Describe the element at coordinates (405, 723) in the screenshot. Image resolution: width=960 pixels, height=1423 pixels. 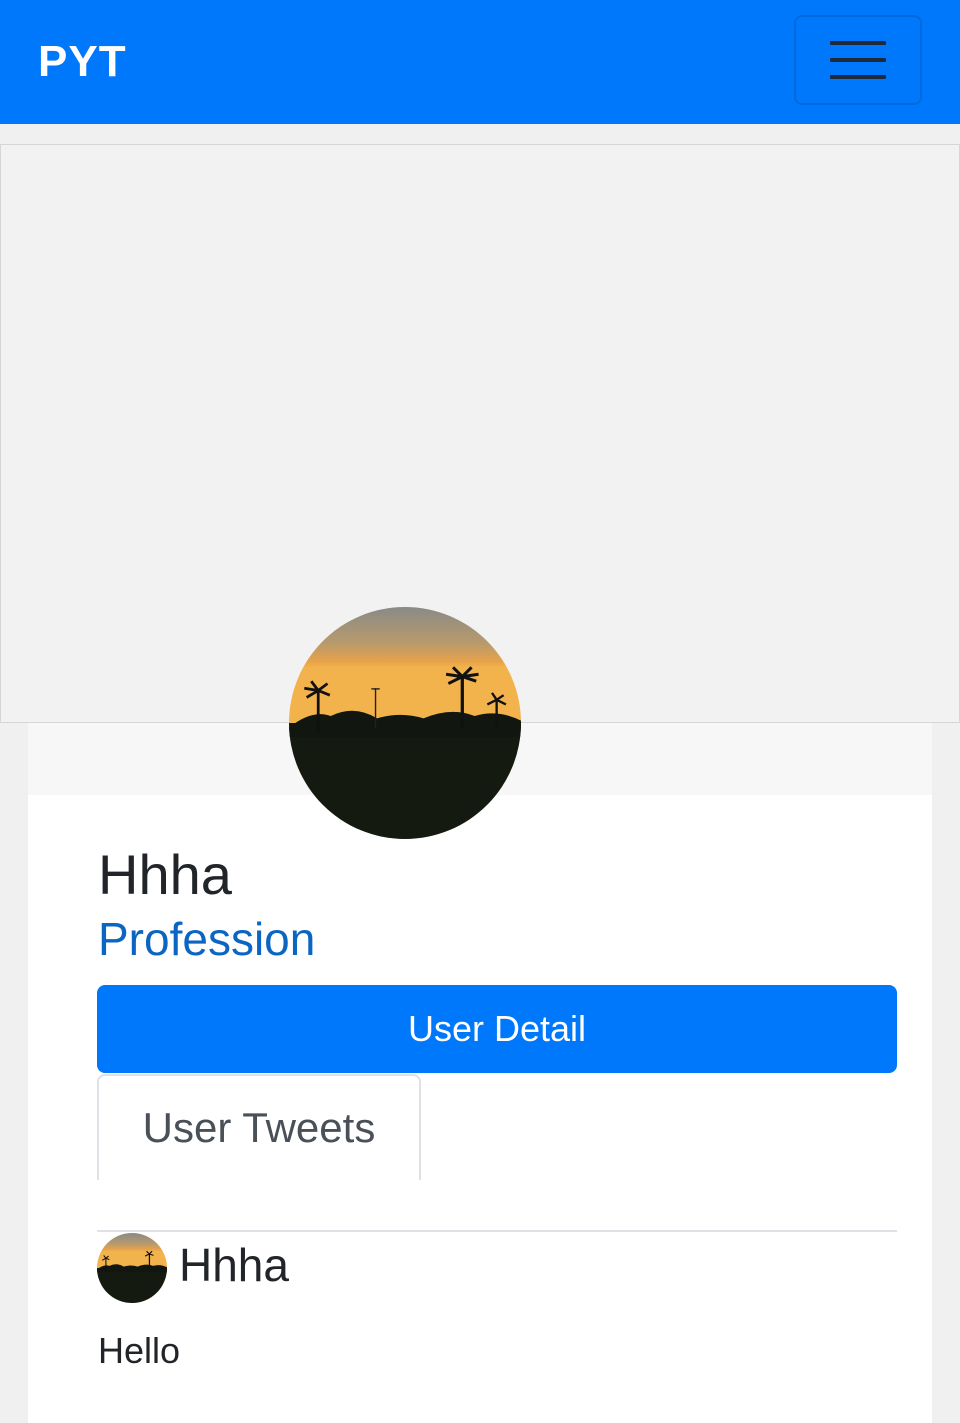
I see `profile-avatar` at that location.